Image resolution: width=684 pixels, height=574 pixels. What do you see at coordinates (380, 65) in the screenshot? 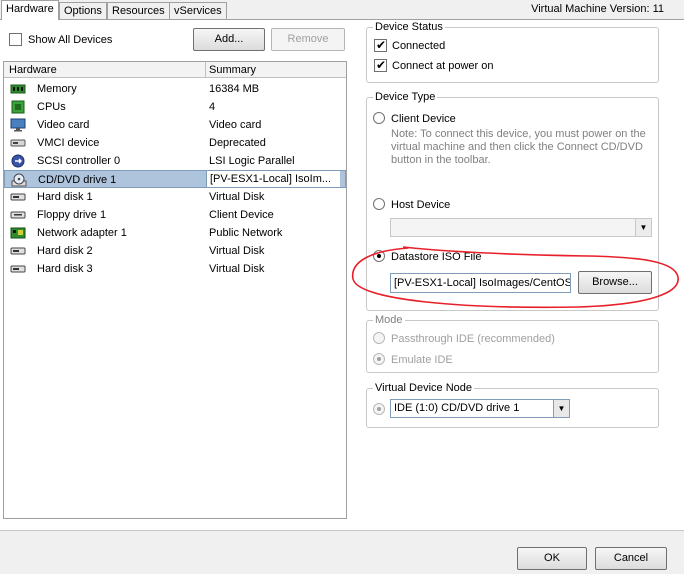
I see `connect-at-power-on-checkbox` at bounding box center [380, 65].